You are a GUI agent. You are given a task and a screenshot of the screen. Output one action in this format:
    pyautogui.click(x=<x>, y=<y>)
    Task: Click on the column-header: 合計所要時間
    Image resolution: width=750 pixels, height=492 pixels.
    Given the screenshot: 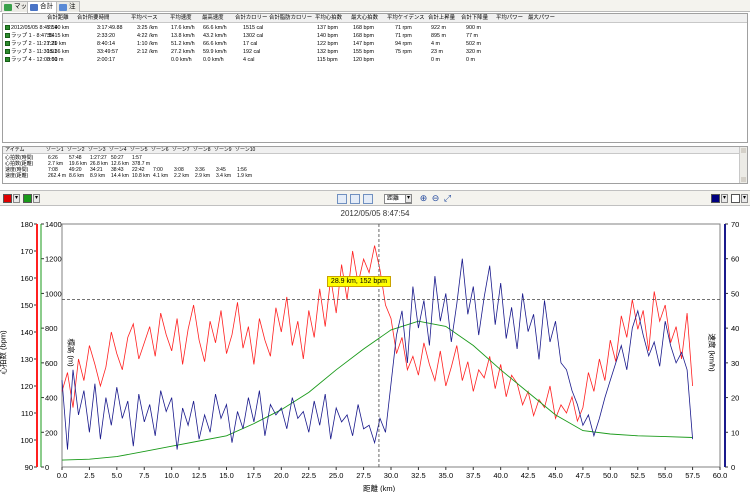 What is the action you would take?
    pyautogui.click(x=93, y=18)
    